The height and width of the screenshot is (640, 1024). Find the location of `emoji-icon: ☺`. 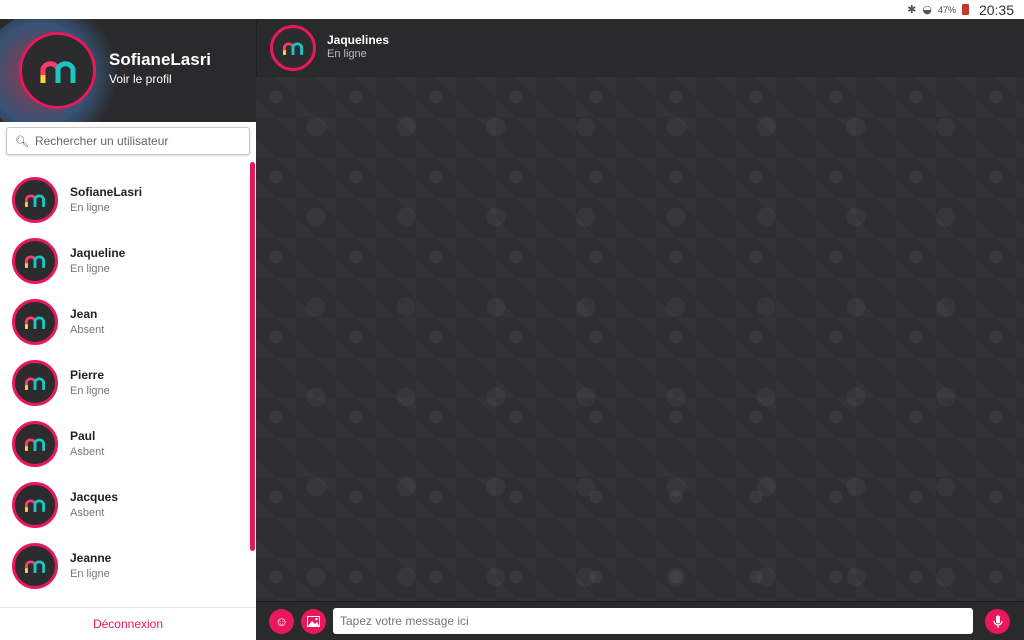

emoji-icon: ☺ is located at coordinates (281, 621).